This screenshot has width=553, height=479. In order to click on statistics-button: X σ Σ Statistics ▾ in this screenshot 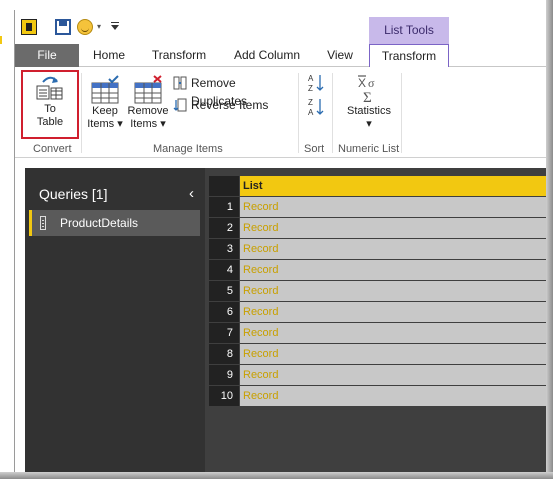, I will do `click(369, 106)`.